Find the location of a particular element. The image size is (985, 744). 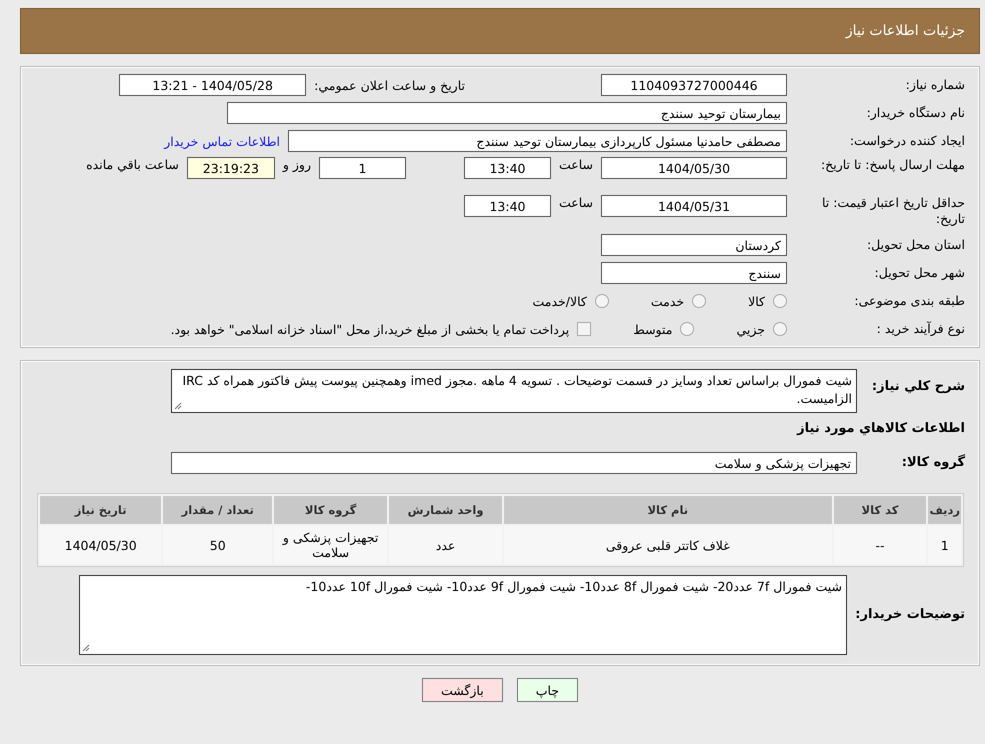

description-text-area: شیت فمورال براساس تعداد وسایز در قسمت توضیحات . تسویه 4 ماهه .مجوز imed وهمچنین پیوست پیش فاکتور همراه کد IRC الزامیست. is located at coordinates (514, 391).